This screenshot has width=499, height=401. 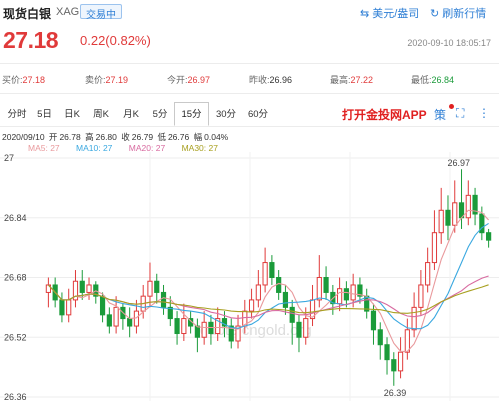 What do you see at coordinates (459, 163) in the screenshot?
I see `max-price-label: 26.97` at bounding box center [459, 163].